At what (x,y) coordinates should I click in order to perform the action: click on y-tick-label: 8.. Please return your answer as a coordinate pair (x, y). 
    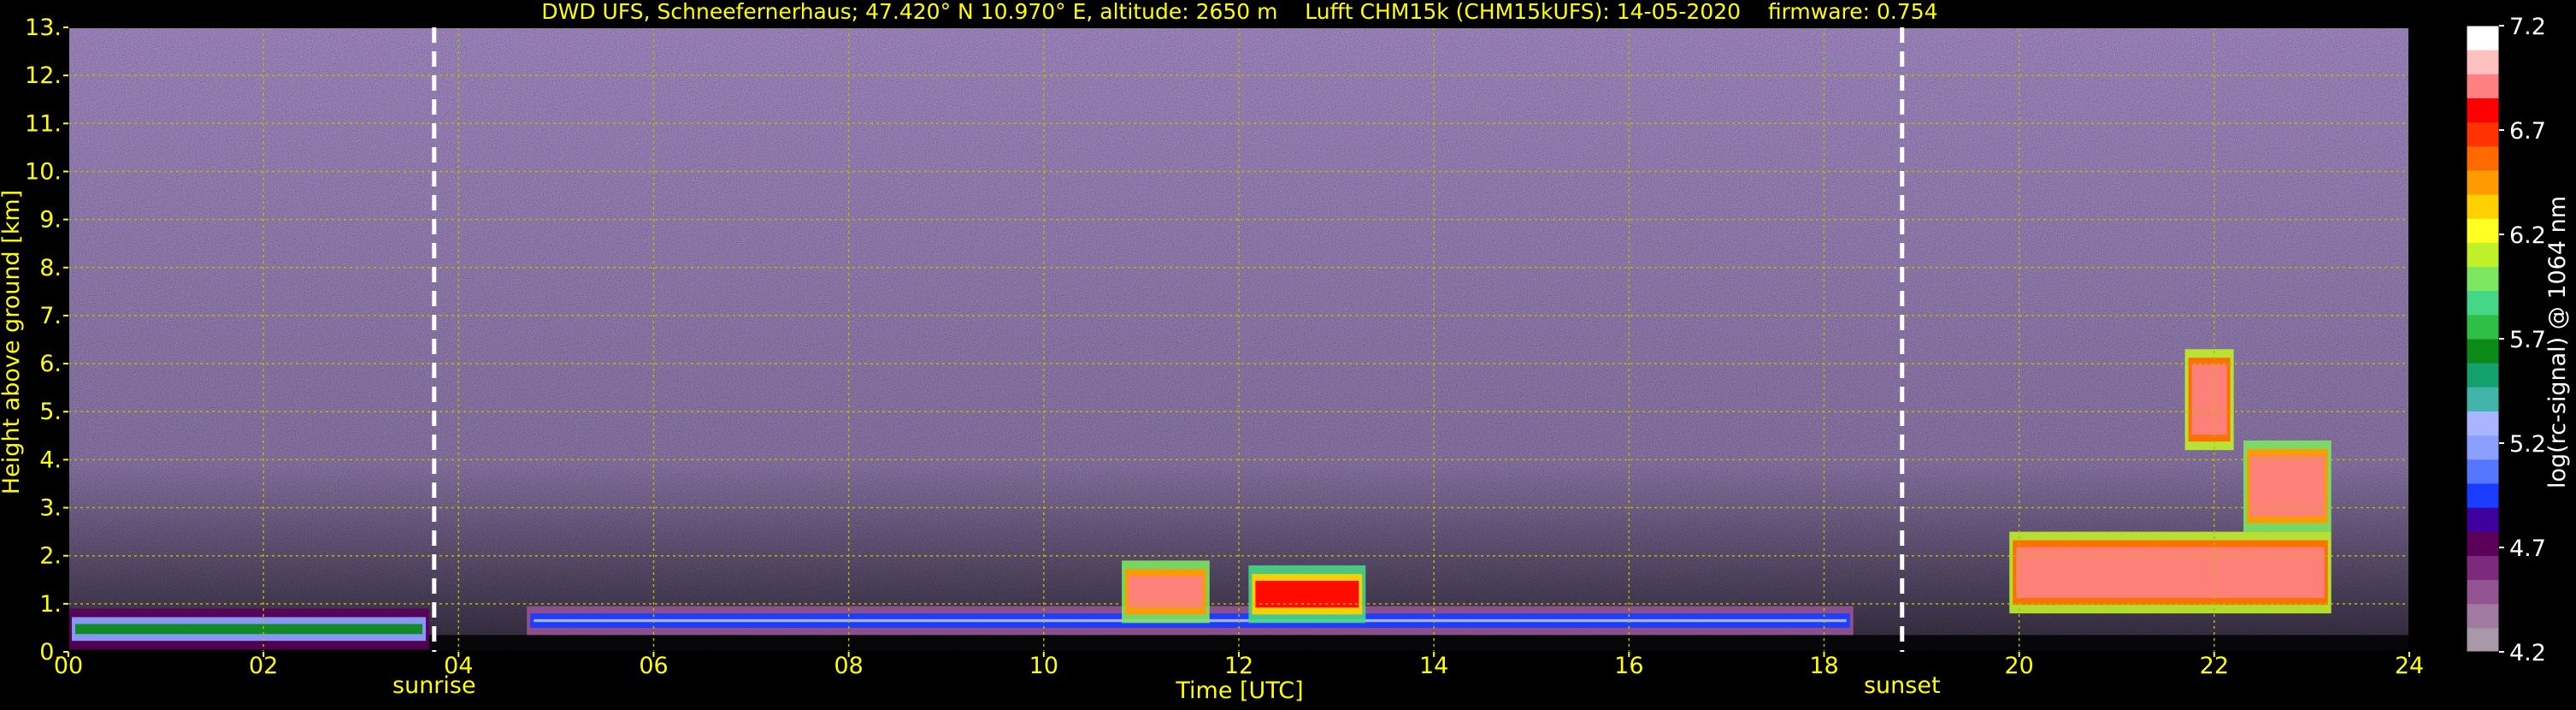
    Looking at the image, I should click on (51, 268).